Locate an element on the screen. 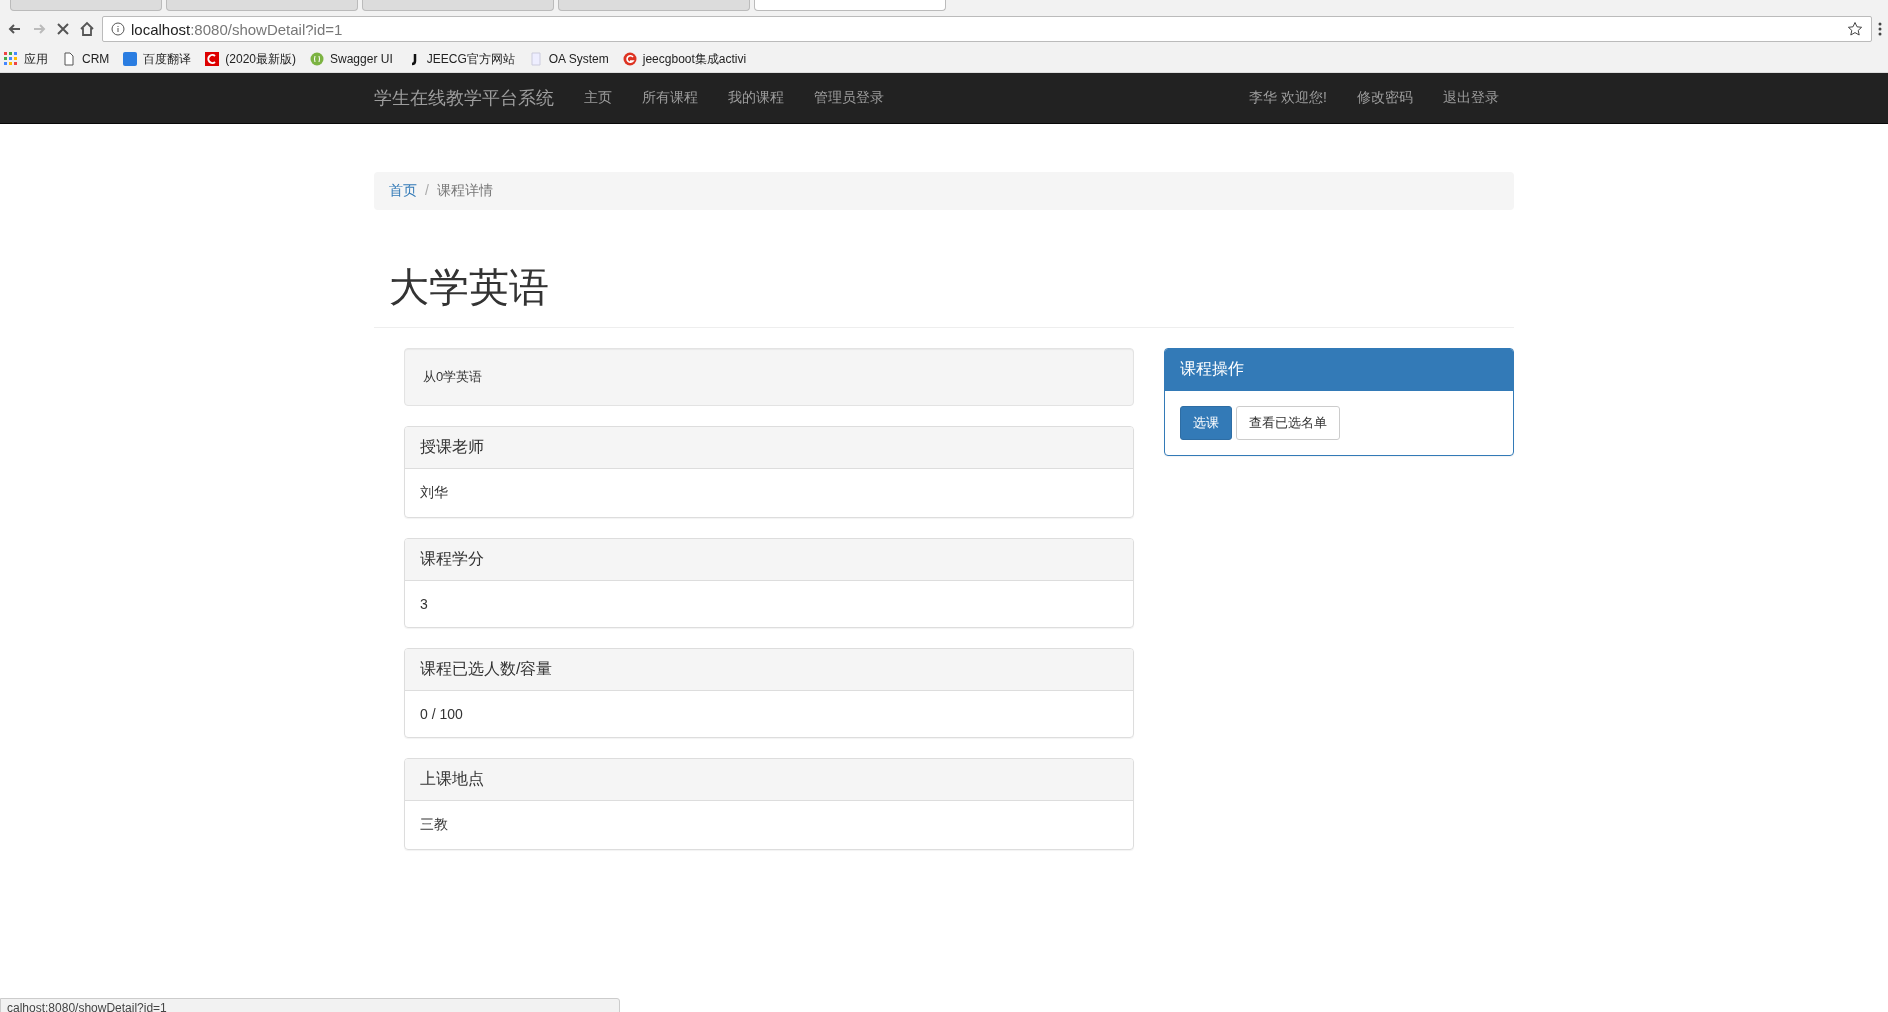 The height and width of the screenshot is (1012, 1888). breadcrumb-current: 课程详情 is located at coordinates (464, 191).